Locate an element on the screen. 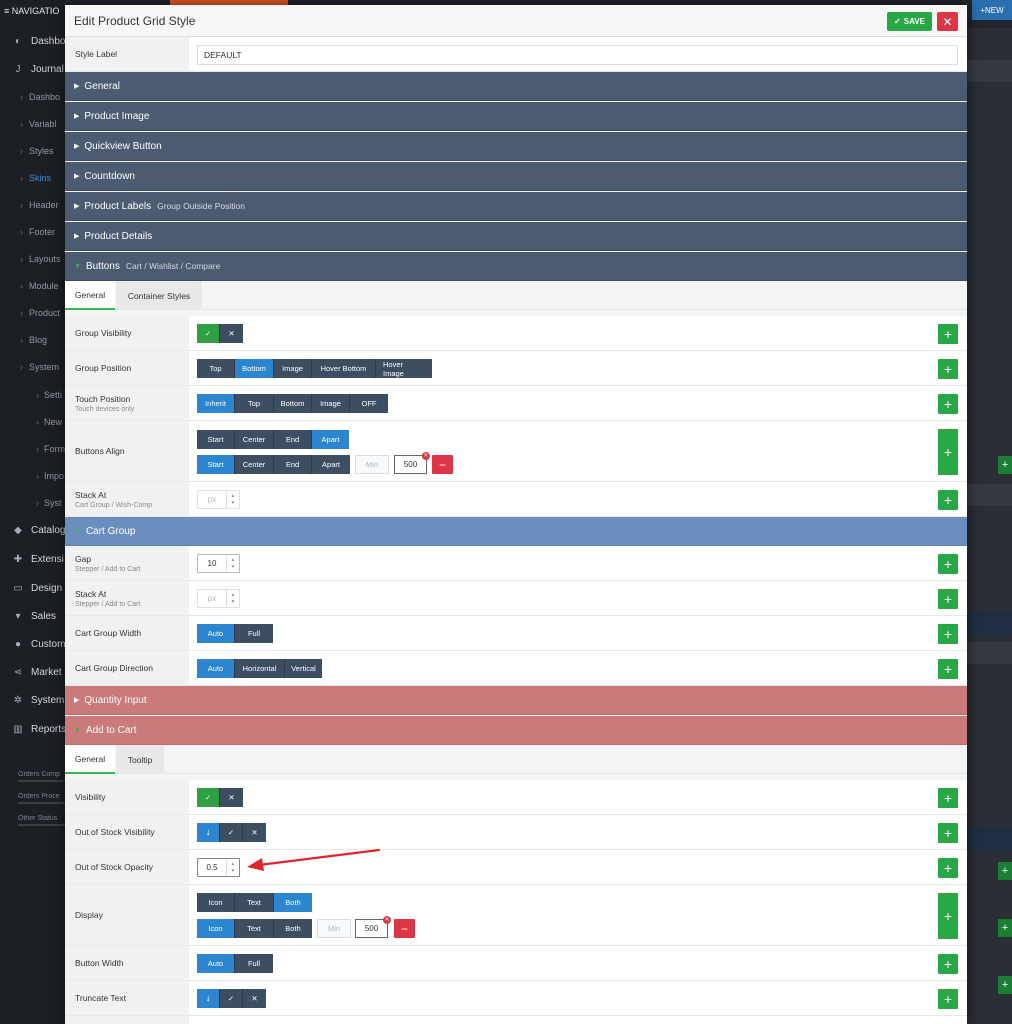 The width and height of the screenshot is (1012, 1024). buttons-align-responsive-option-center: Center is located at coordinates (254, 464).